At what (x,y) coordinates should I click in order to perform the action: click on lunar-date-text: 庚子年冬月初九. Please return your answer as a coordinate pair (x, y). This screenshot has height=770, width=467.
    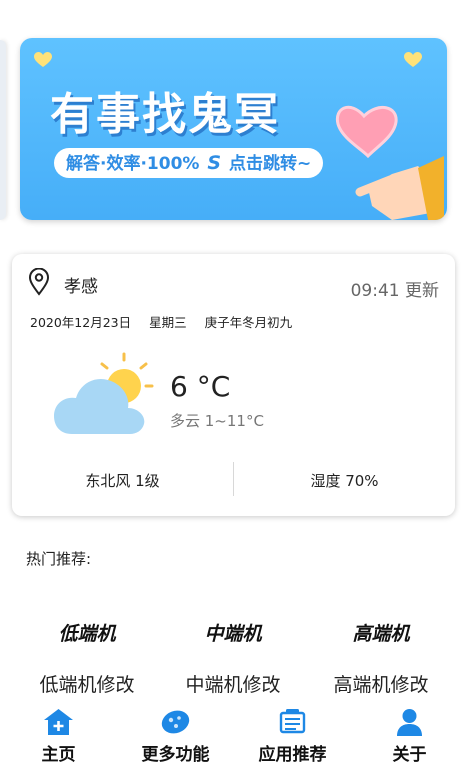
    Looking at the image, I should click on (248, 322).